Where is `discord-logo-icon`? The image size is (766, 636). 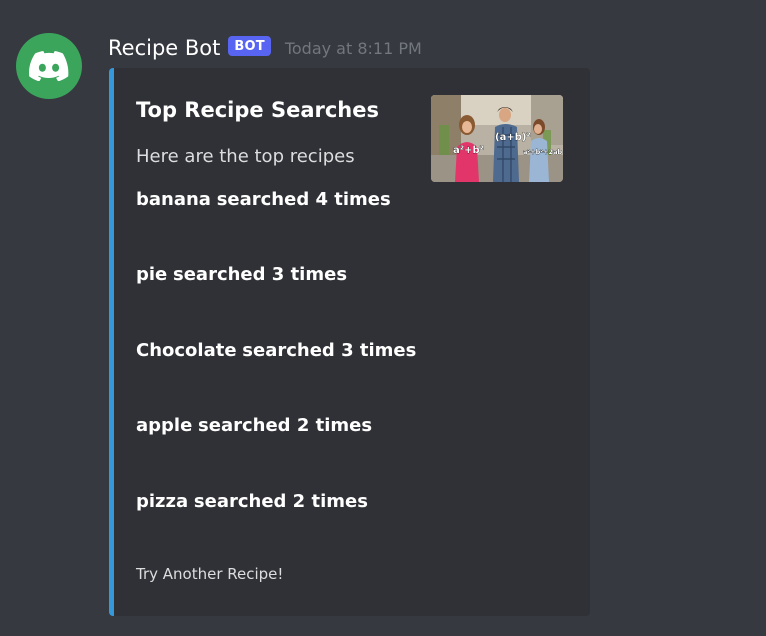
discord-logo-icon is located at coordinates (49, 66).